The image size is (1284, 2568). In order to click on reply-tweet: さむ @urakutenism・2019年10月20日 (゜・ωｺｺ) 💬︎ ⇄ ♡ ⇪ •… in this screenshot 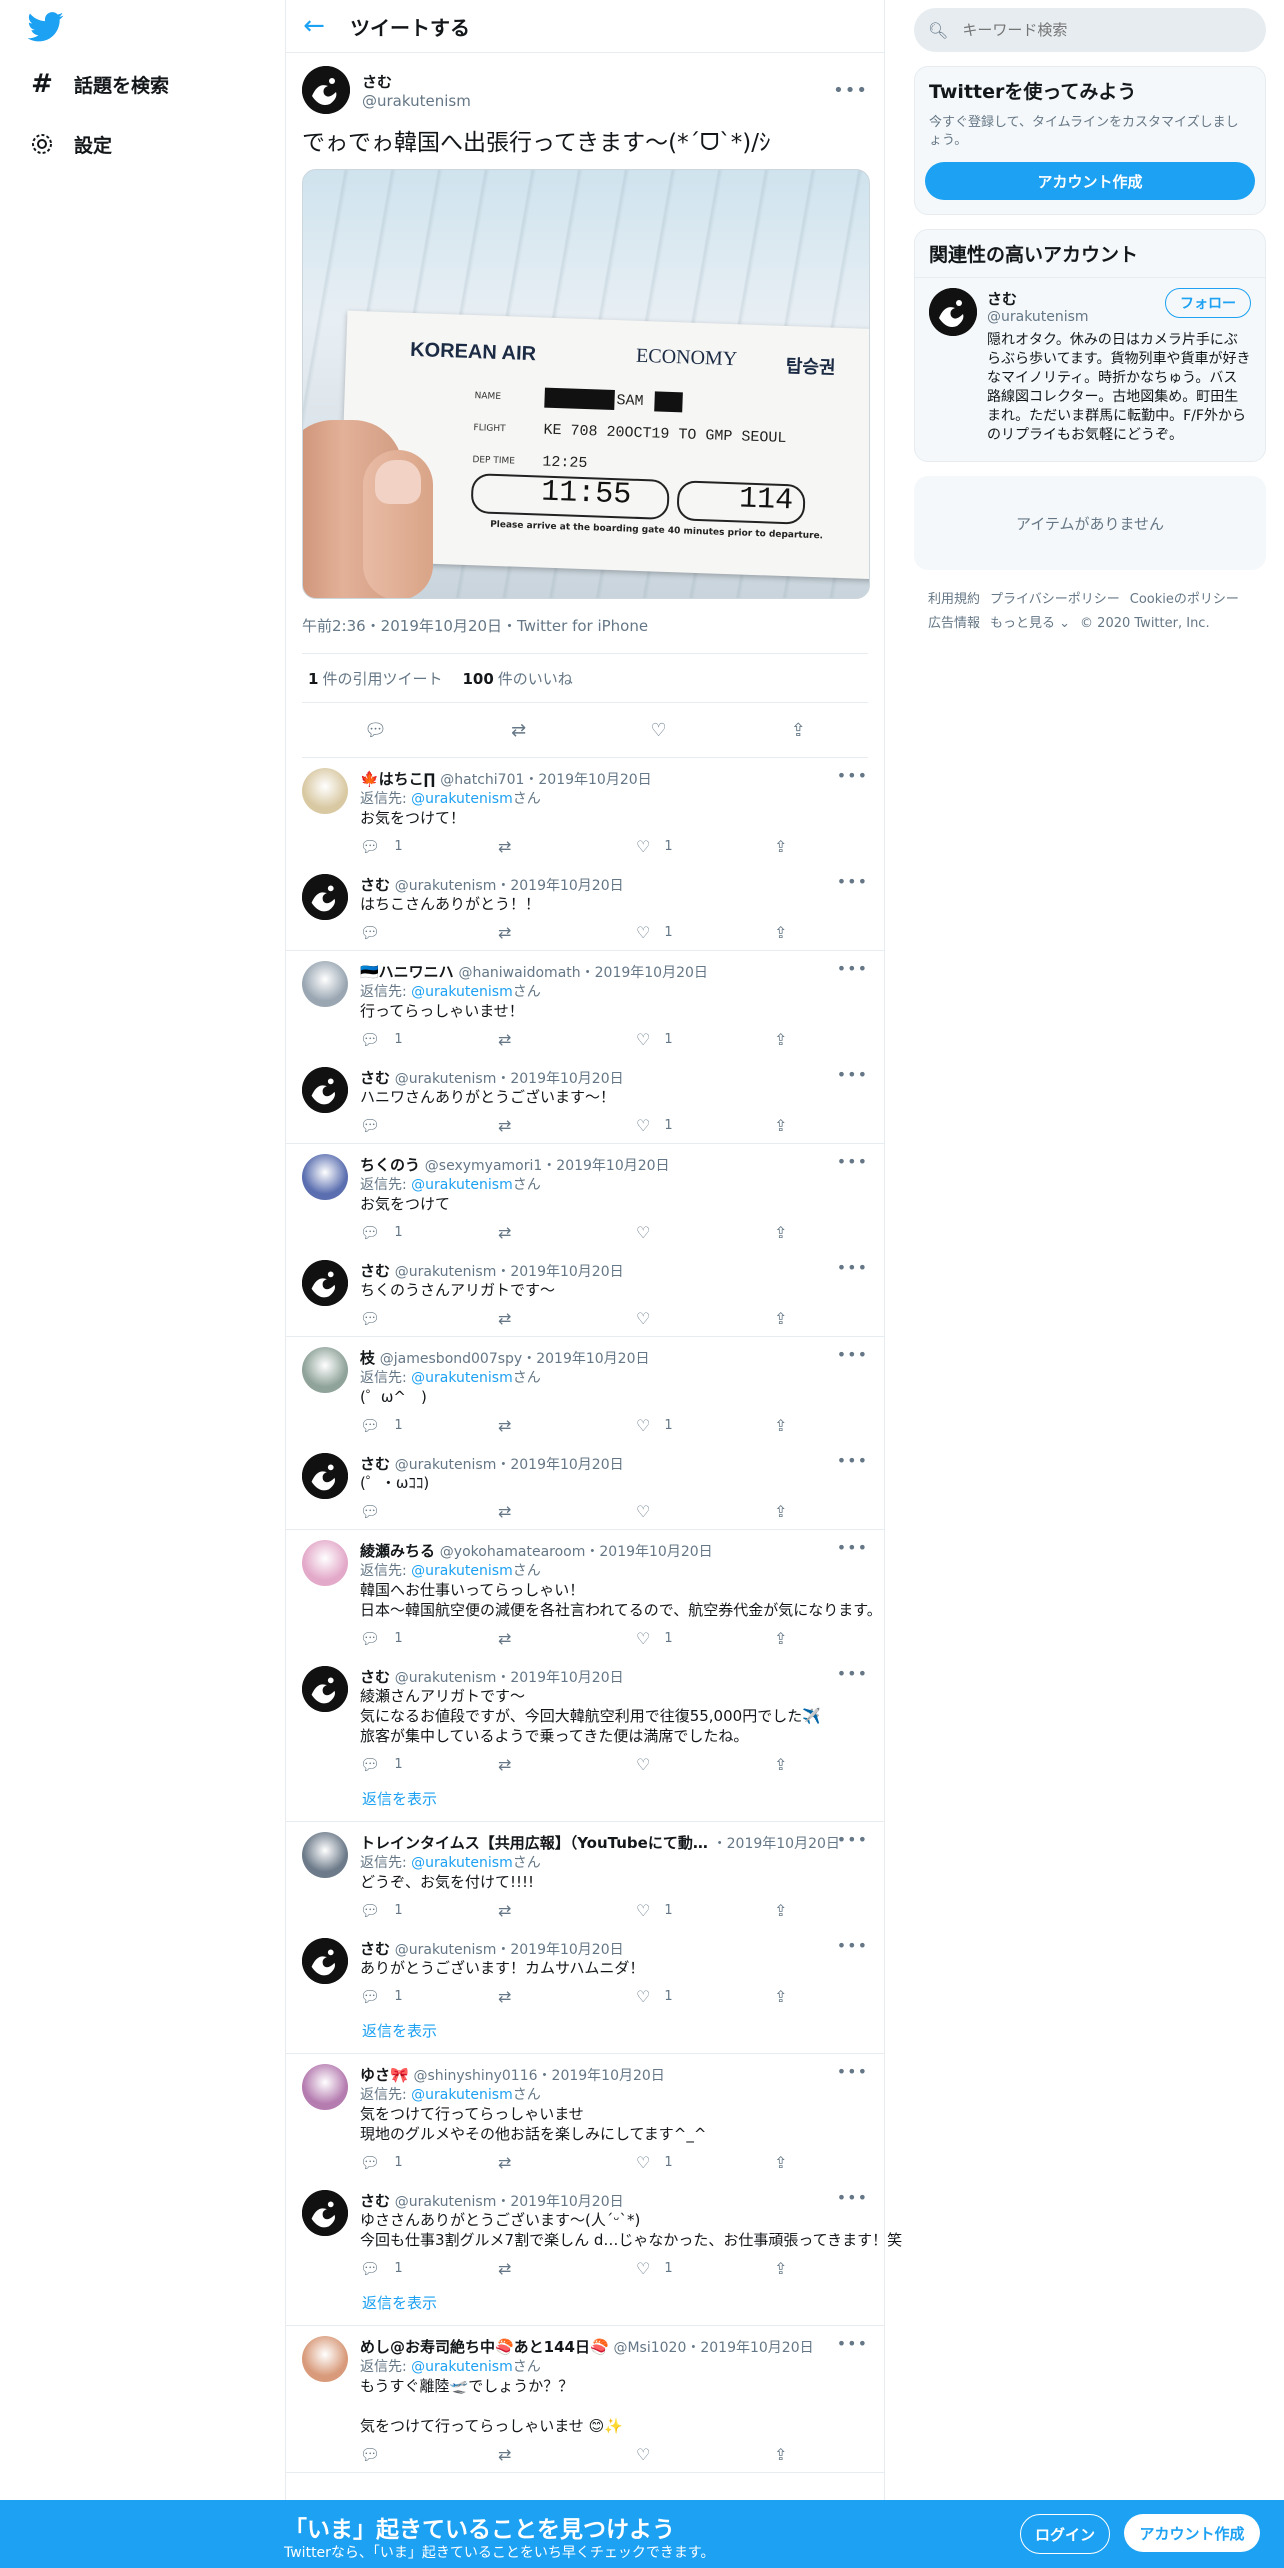, I will do `click(585, 1486)`.